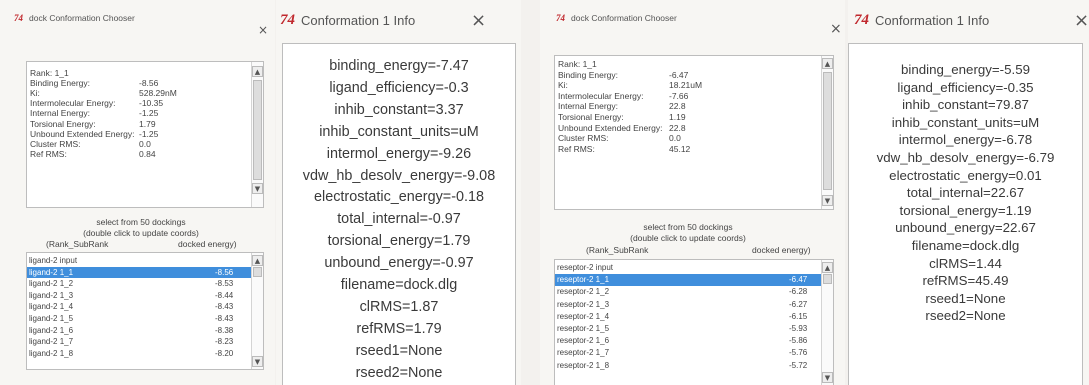 Image resolution: width=1089 pixels, height=385 pixels. What do you see at coordinates (798, 341) in the screenshot?
I see `list-item-energy: -5.86` at bounding box center [798, 341].